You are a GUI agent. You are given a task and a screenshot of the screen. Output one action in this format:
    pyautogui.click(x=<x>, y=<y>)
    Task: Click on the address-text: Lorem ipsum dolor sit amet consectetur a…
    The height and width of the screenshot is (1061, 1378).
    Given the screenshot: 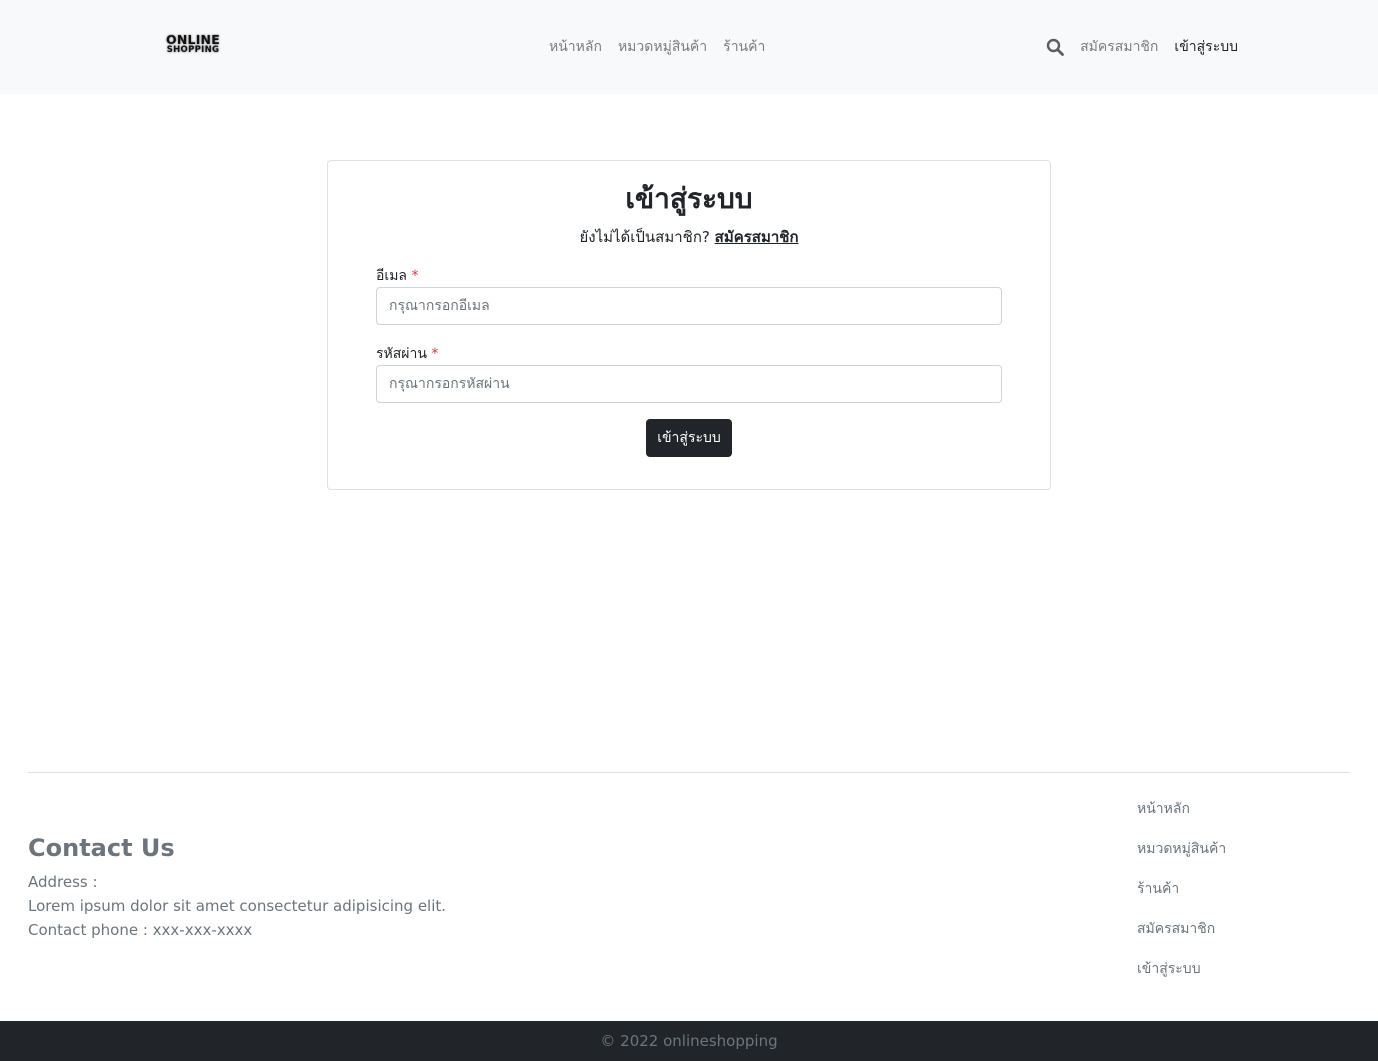 What is the action you would take?
    pyautogui.click(x=237, y=906)
    